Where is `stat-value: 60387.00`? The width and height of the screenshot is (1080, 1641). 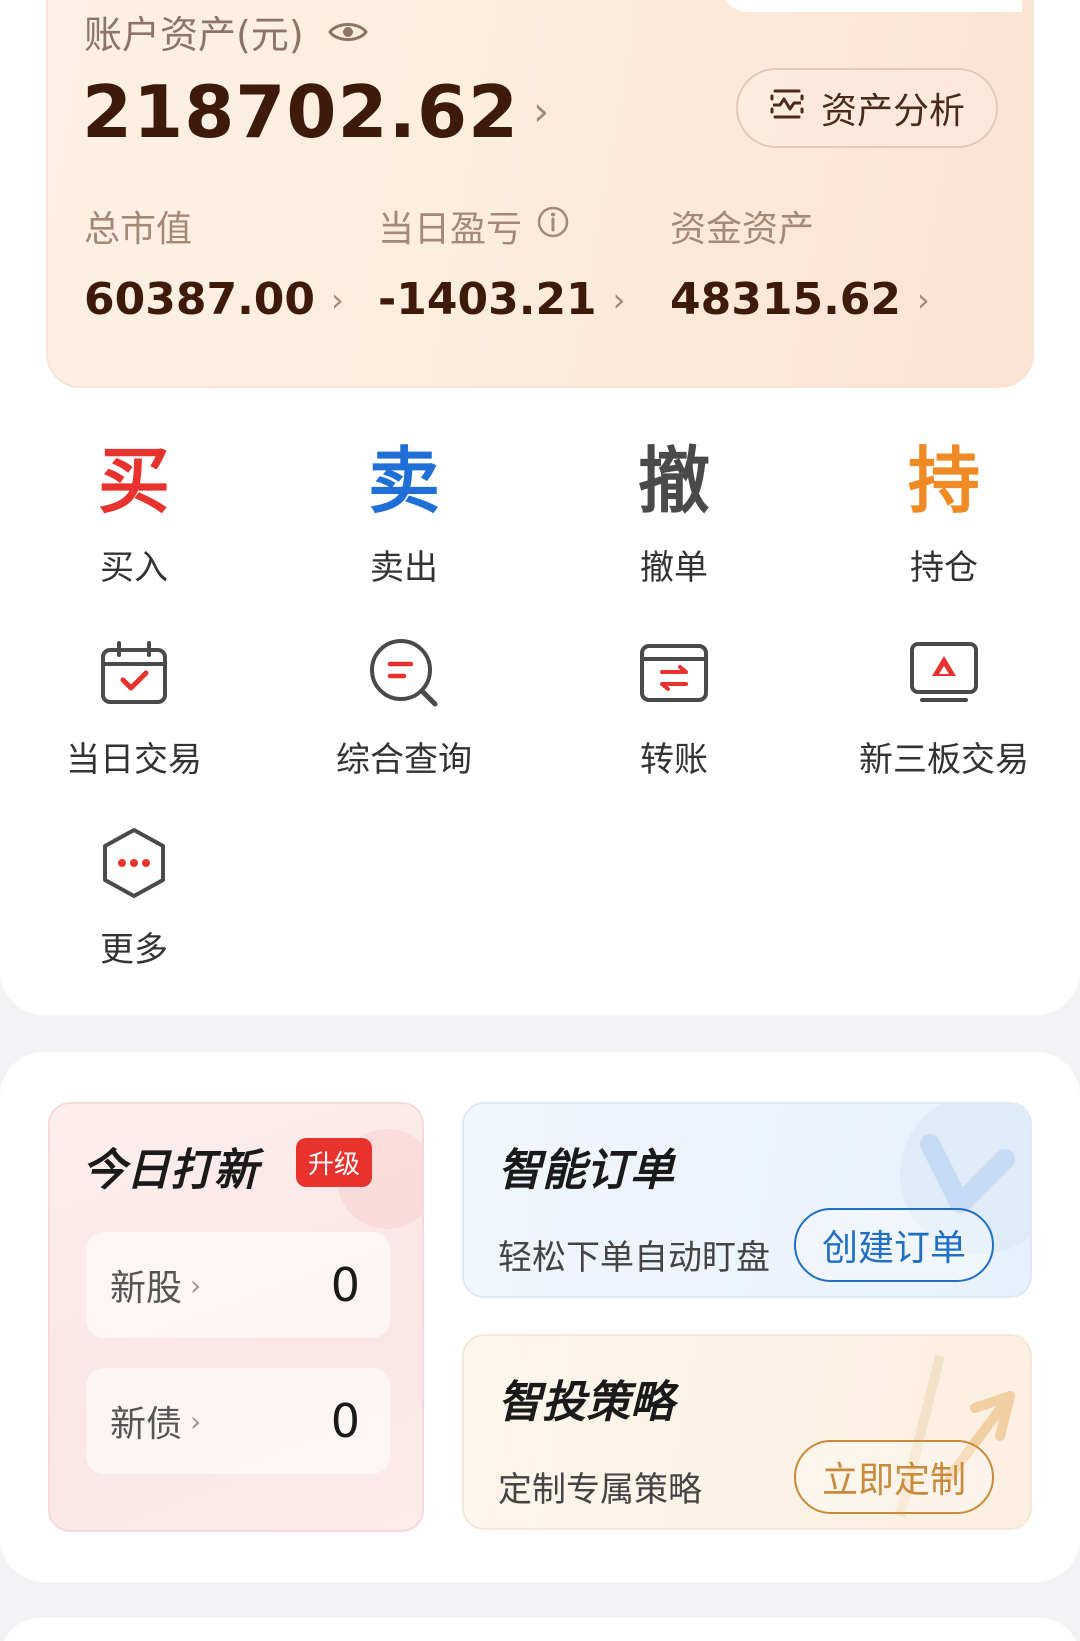
stat-value: 60387.00 is located at coordinates (200, 299).